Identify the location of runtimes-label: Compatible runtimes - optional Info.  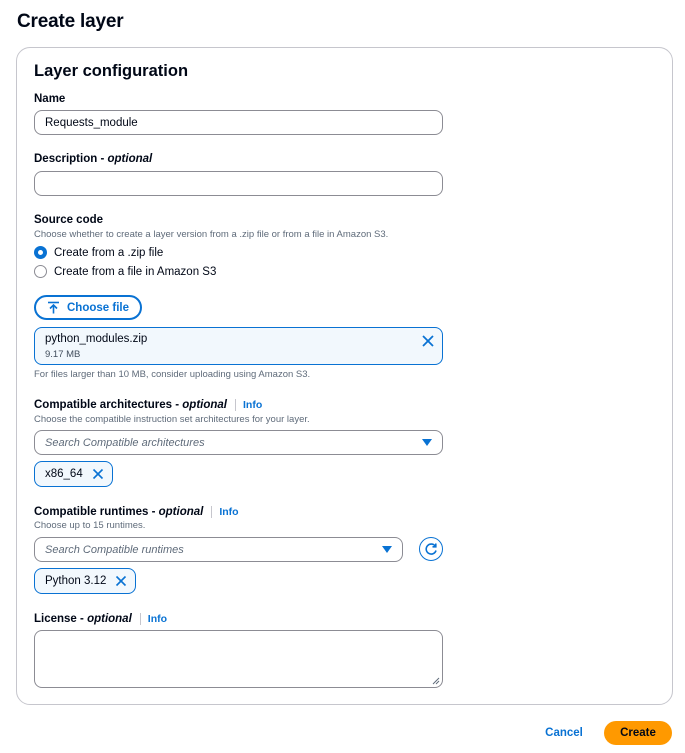
(136, 512).